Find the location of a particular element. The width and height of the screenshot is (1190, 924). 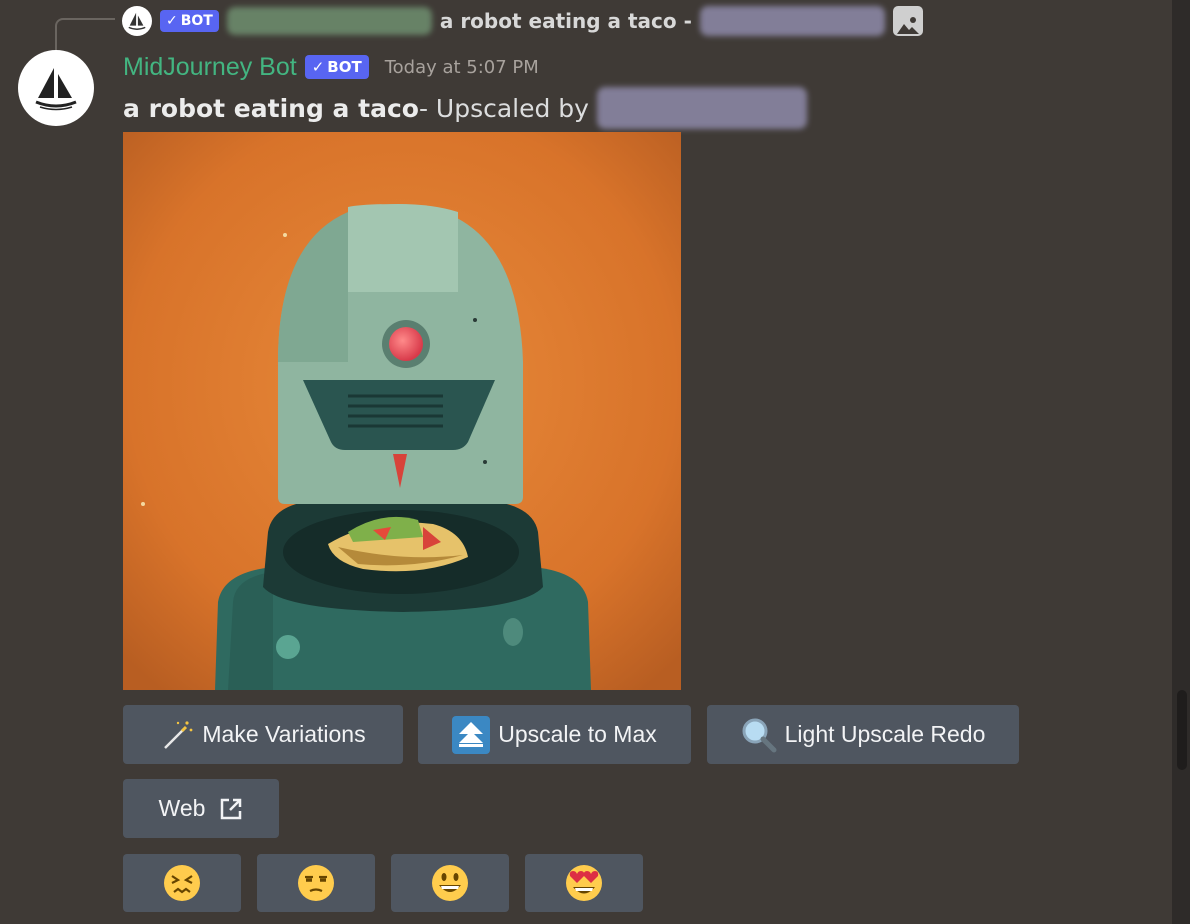

bot-tag: ✓ BOT is located at coordinates (336, 67).